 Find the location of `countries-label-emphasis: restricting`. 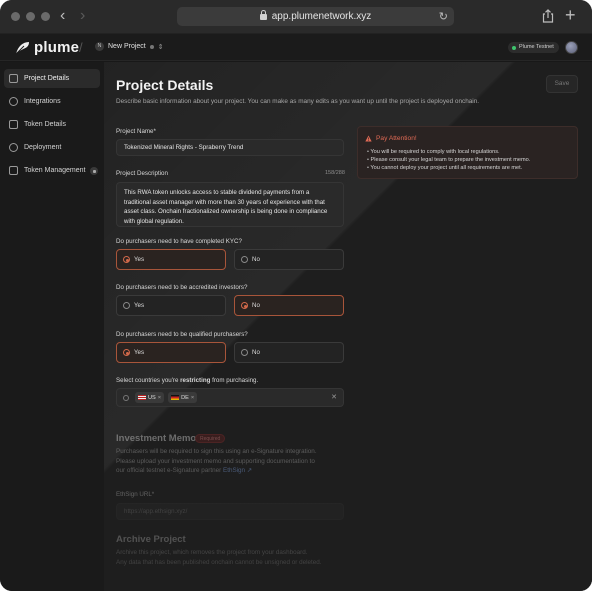

countries-label-emphasis: restricting is located at coordinates (195, 380).